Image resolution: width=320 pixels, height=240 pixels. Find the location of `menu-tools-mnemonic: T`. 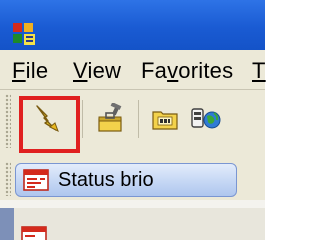

menu-tools-mnemonic: T is located at coordinates (259, 70).